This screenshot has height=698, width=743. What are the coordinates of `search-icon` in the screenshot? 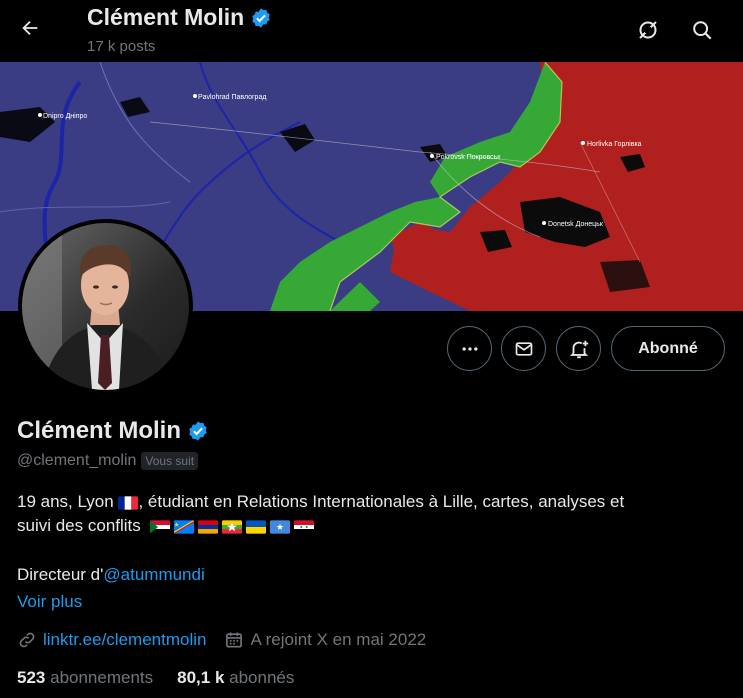 It's located at (702, 30).